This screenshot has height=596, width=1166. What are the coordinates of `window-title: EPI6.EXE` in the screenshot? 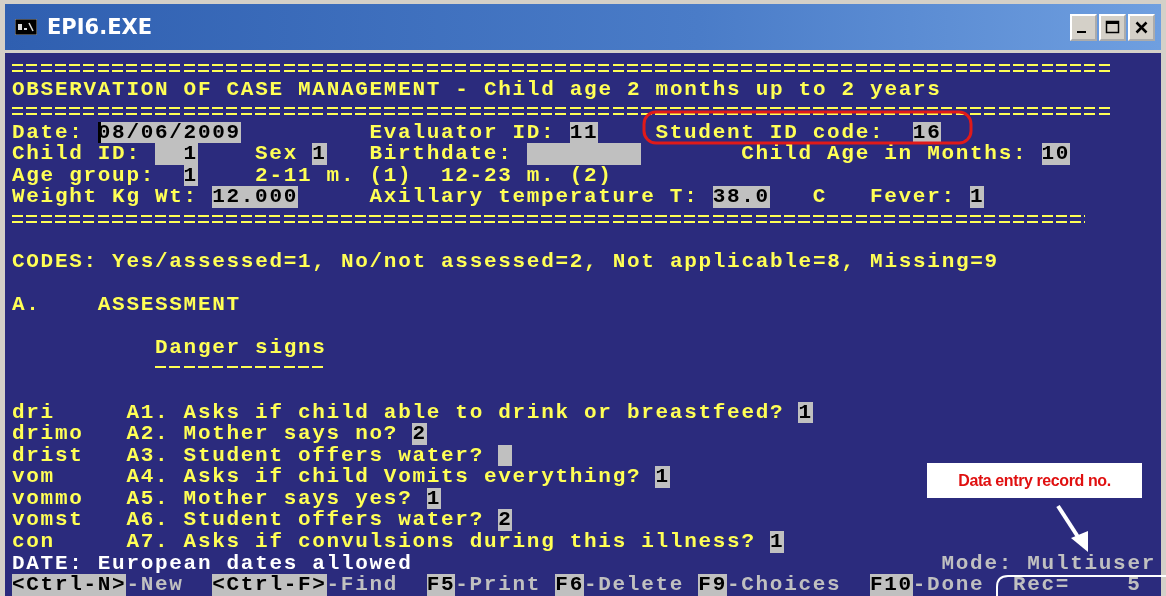 It's located at (100, 27).